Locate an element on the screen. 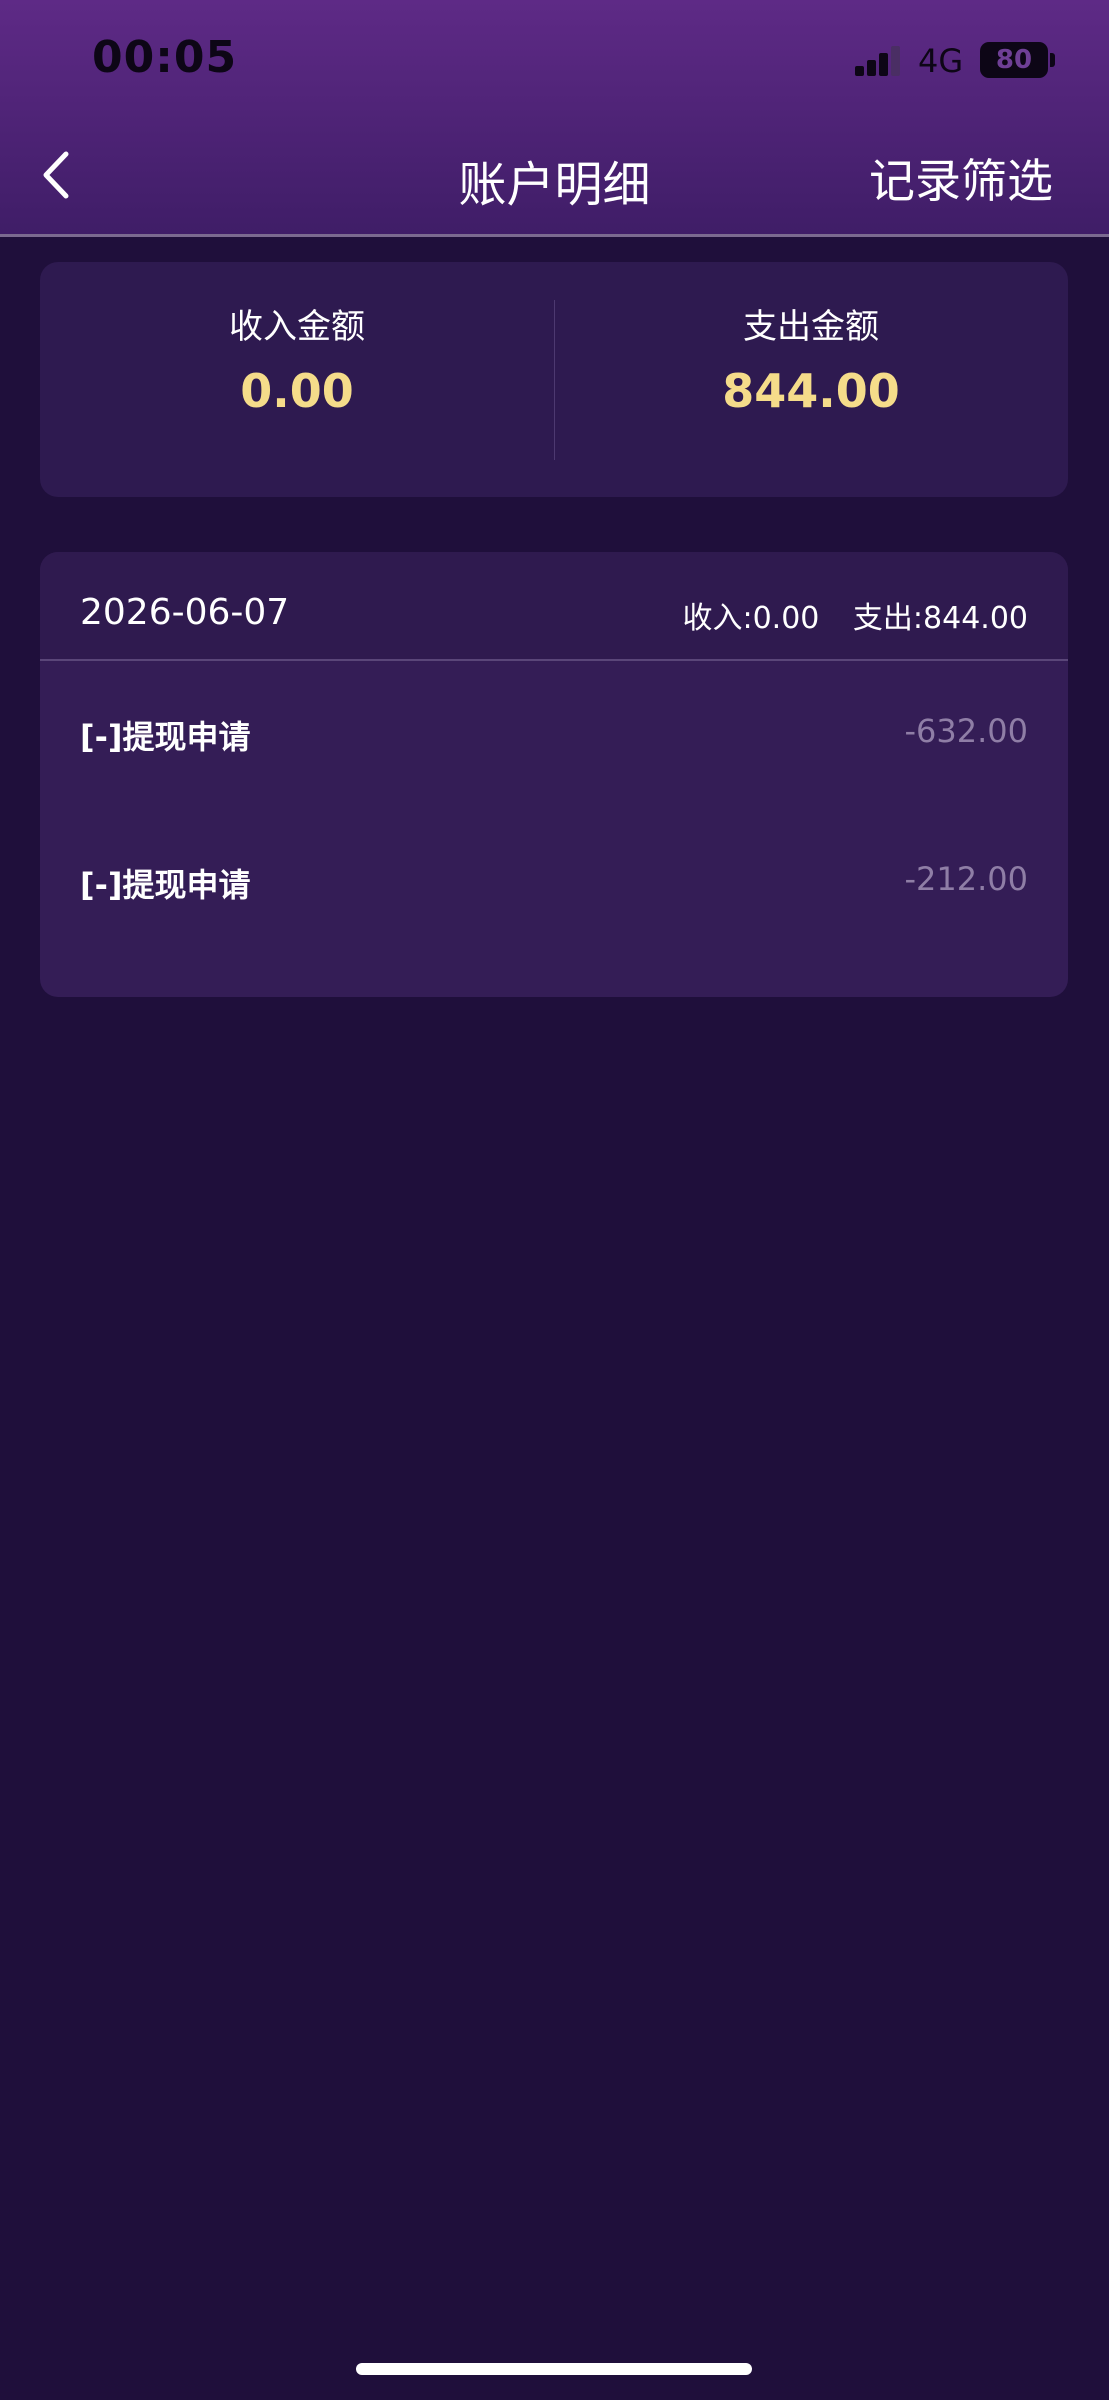 This screenshot has width=1109, height=2400. income-label: 收入金额 is located at coordinates (297, 327).